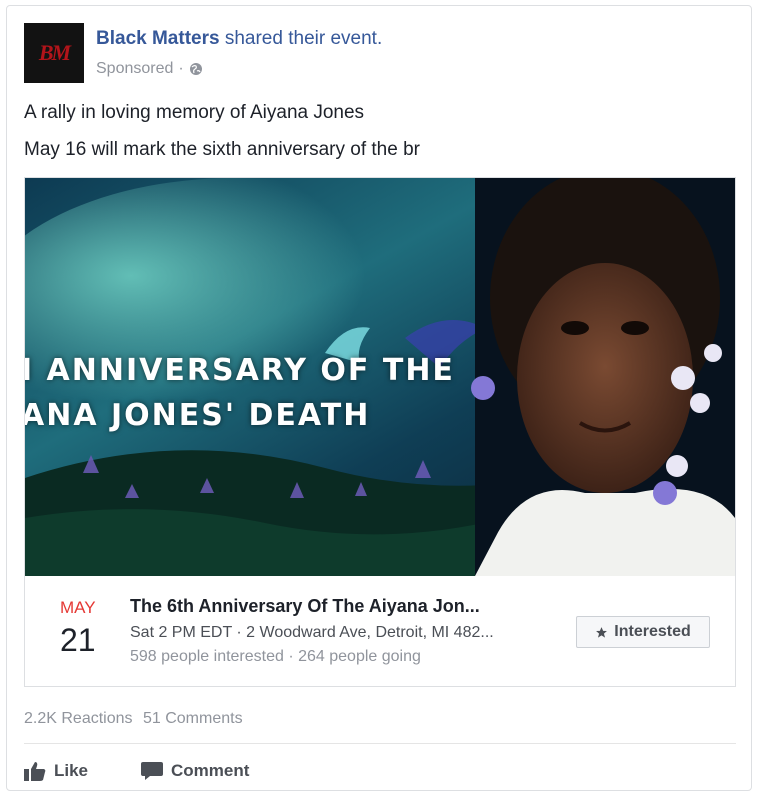 This screenshot has width=758, height=800. What do you see at coordinates (152, 771) in the screenshot?
I see `comment-bubble-icon` at bounding box center [152, 771].